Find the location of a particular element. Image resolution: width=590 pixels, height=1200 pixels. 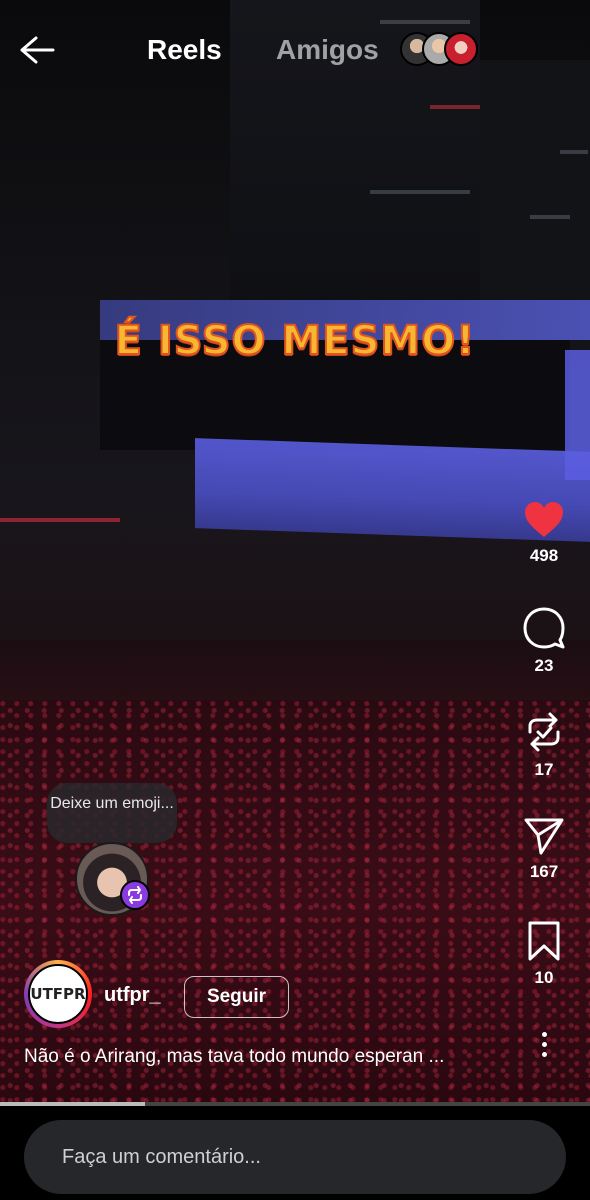

heart-icon is located at coordinates (544, 519).